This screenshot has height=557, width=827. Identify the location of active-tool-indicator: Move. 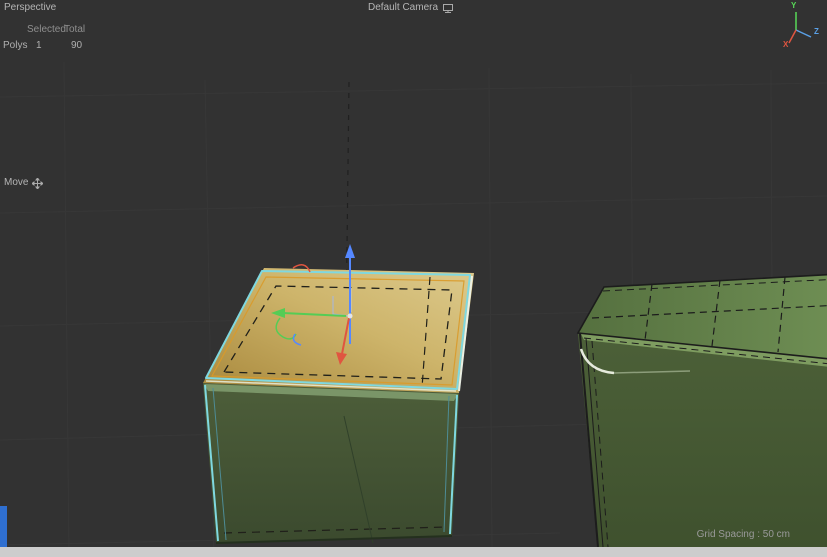
(24, 183).